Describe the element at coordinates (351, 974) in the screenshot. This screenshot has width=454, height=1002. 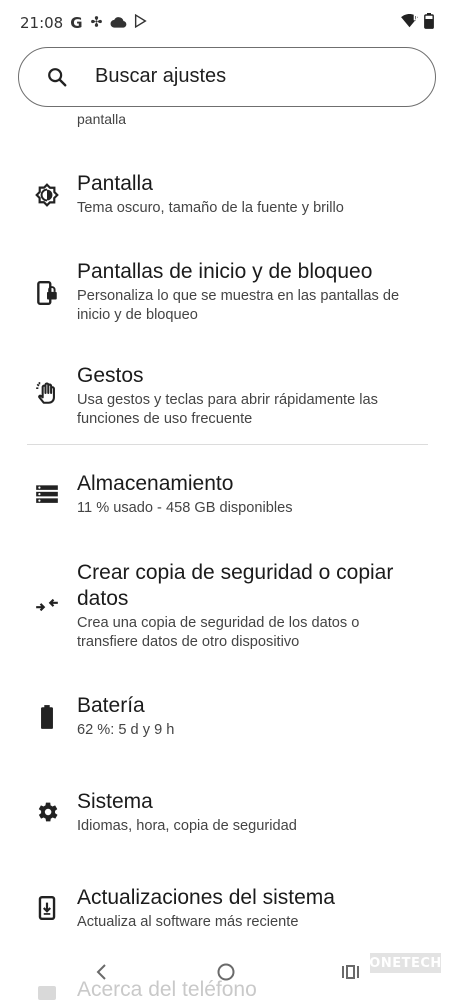
I see `recents-icon` at that location.